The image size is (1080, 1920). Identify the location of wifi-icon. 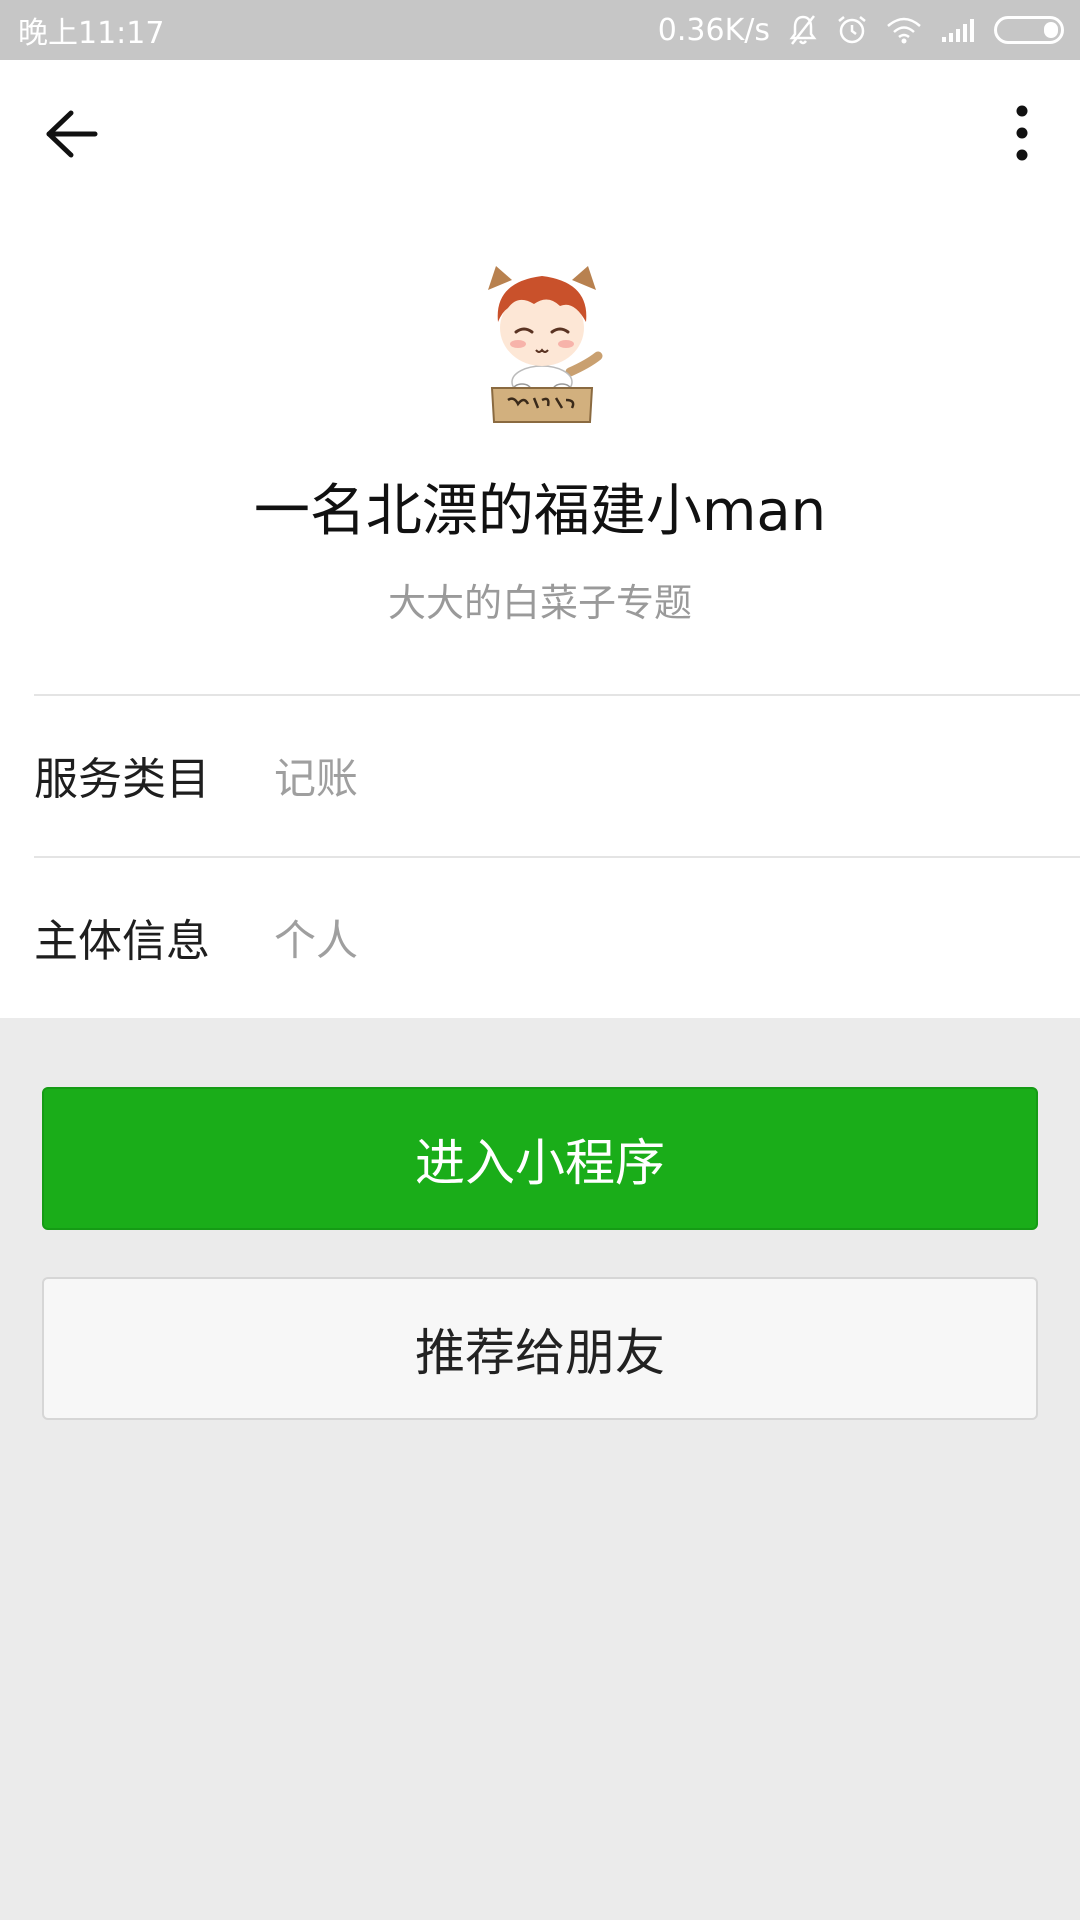
(904, 30).